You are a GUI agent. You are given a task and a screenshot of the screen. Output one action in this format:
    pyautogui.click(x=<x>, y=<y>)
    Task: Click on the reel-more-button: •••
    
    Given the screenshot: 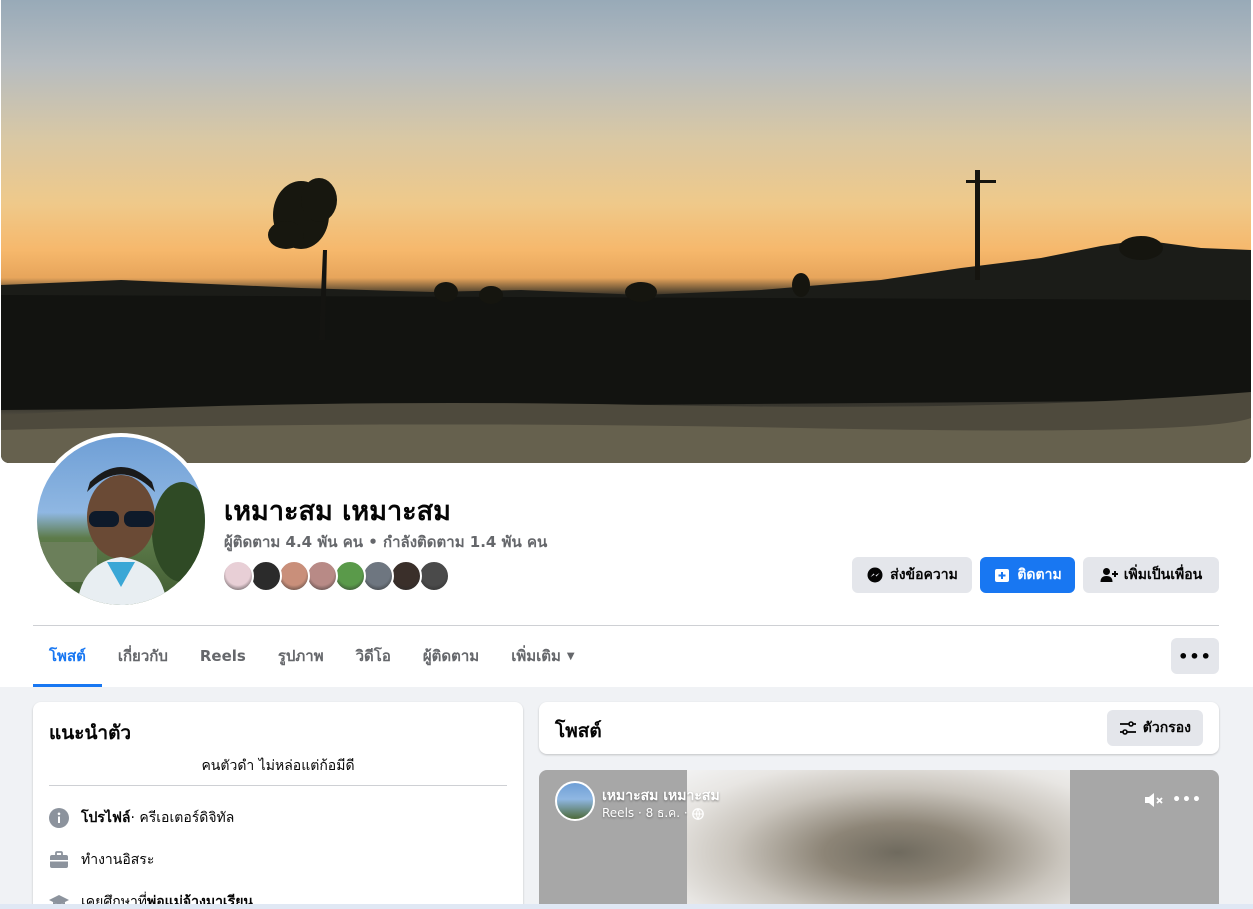 What is the action you would take?
    pyautogui.click(x=1186, y=800)
    